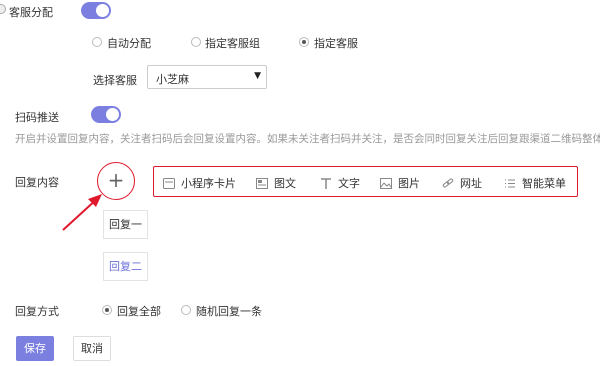  I want to click on help-icon, so click(3, 9).